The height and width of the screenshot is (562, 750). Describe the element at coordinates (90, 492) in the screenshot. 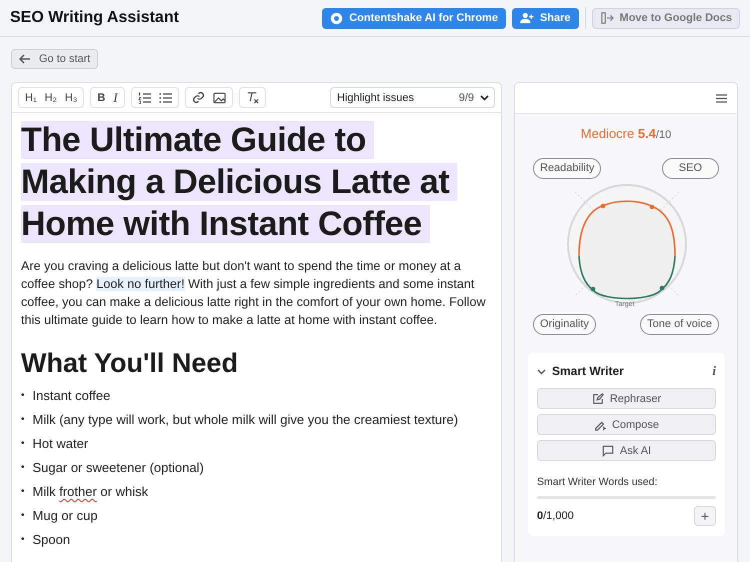

I see `list-item: Milk frother or whisk` at that location.